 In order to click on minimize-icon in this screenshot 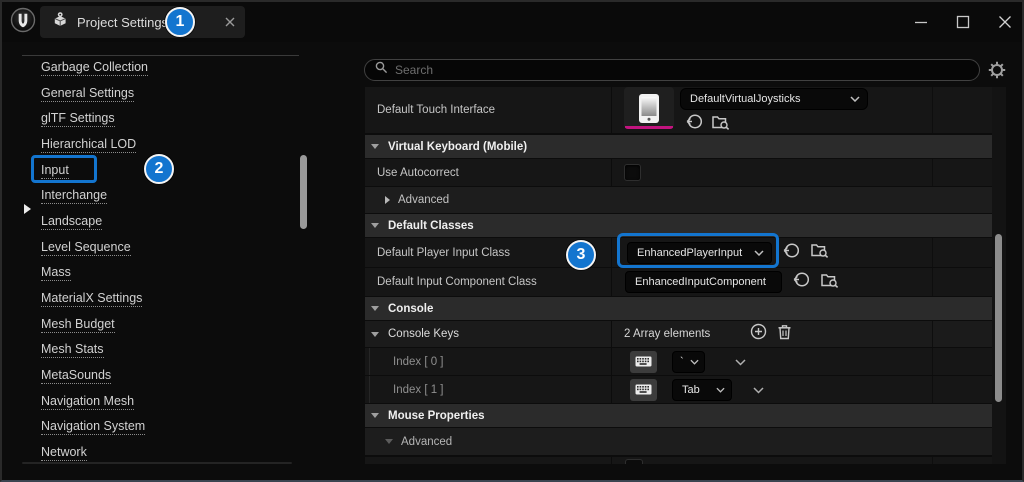, I will do `click(921, 22)`.